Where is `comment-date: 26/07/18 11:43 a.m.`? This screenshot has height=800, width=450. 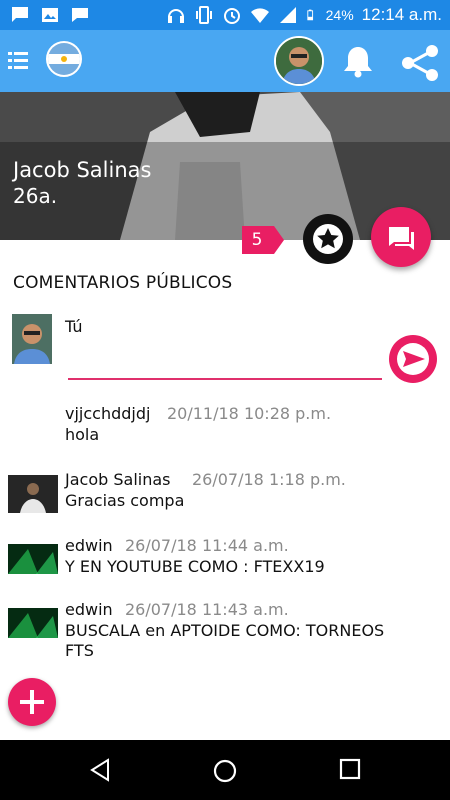 comment-date: 26/07/18 11:43 a.m. is located at coordinates (207, 609).